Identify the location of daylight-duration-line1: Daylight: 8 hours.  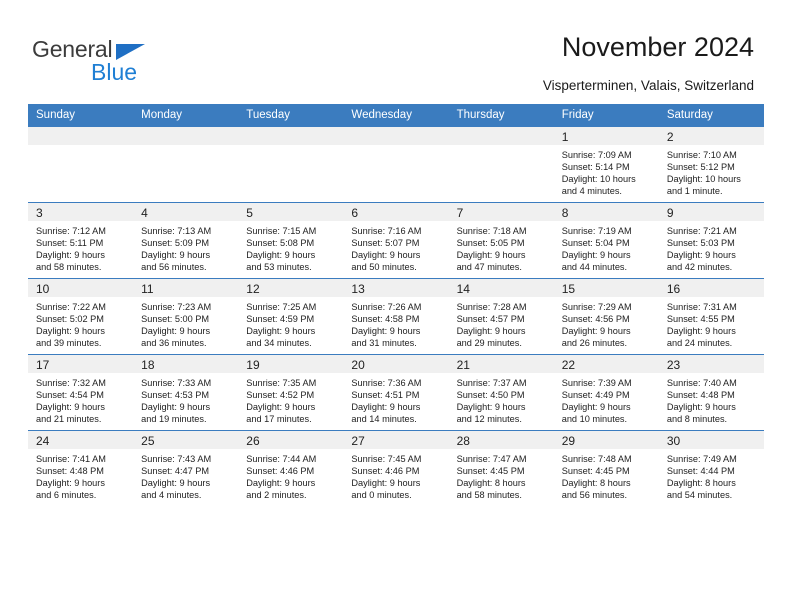
(596, 483).